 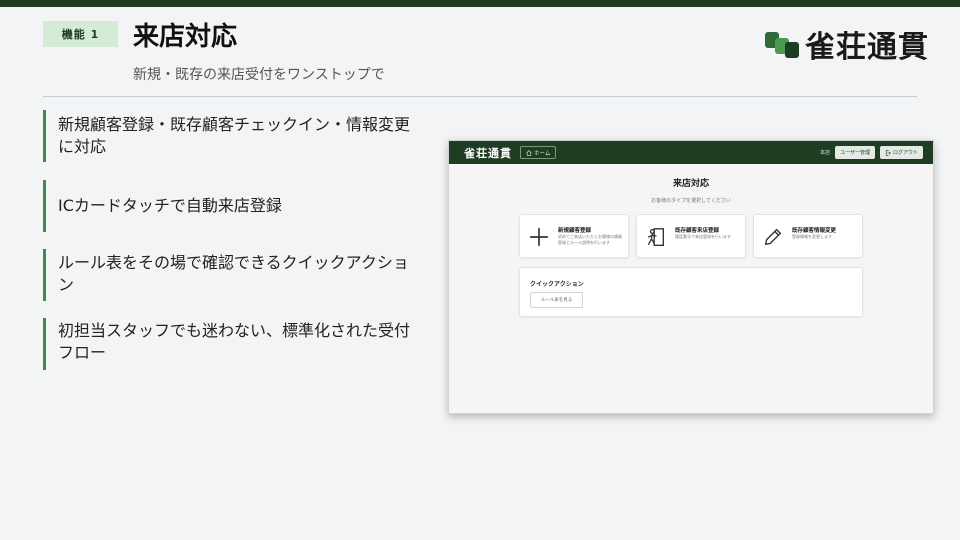 I want to click on slide-title: 来店対応, so click(x=185, y=37).